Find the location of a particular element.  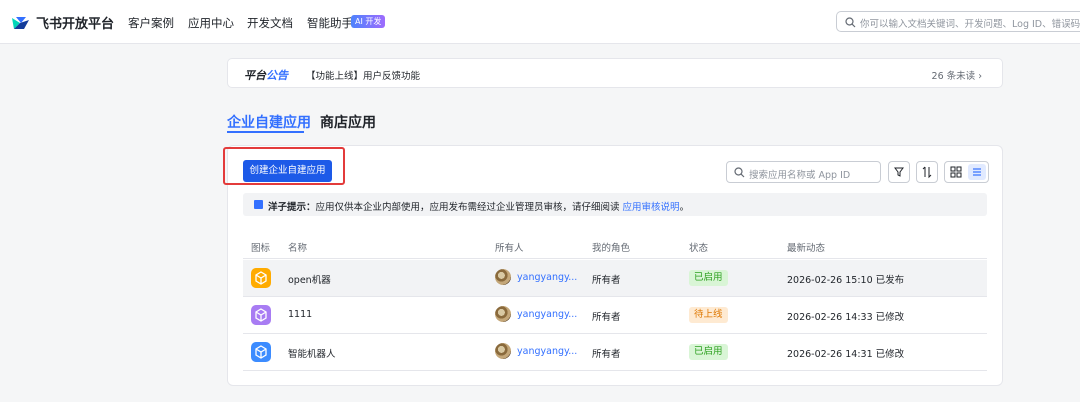

app-search-input: 搜索应用名称或 App ID is located at coordinates (803, 172).